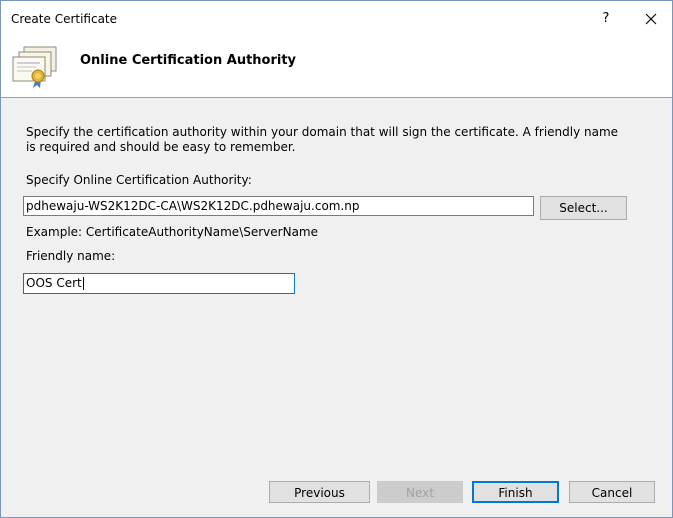  I want to click on close-button, so click(651, 19).